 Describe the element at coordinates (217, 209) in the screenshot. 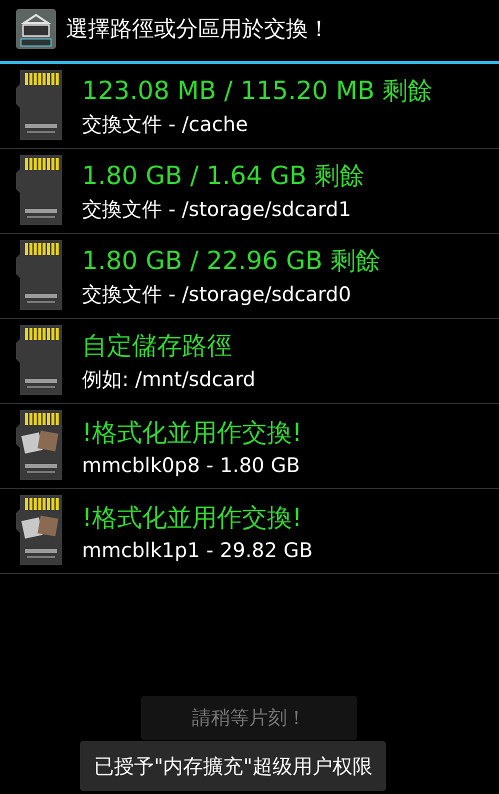

I see `item-subtitle: 交換文件 - /storage/sdcard1` at that location.